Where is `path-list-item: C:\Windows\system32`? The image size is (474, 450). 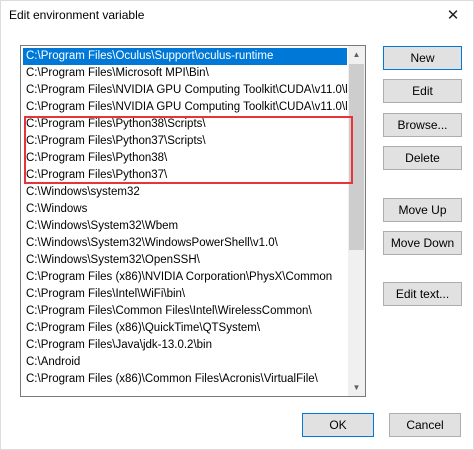 path-list-item: C:\Windows\system32 is located at coordinates (185, 192).